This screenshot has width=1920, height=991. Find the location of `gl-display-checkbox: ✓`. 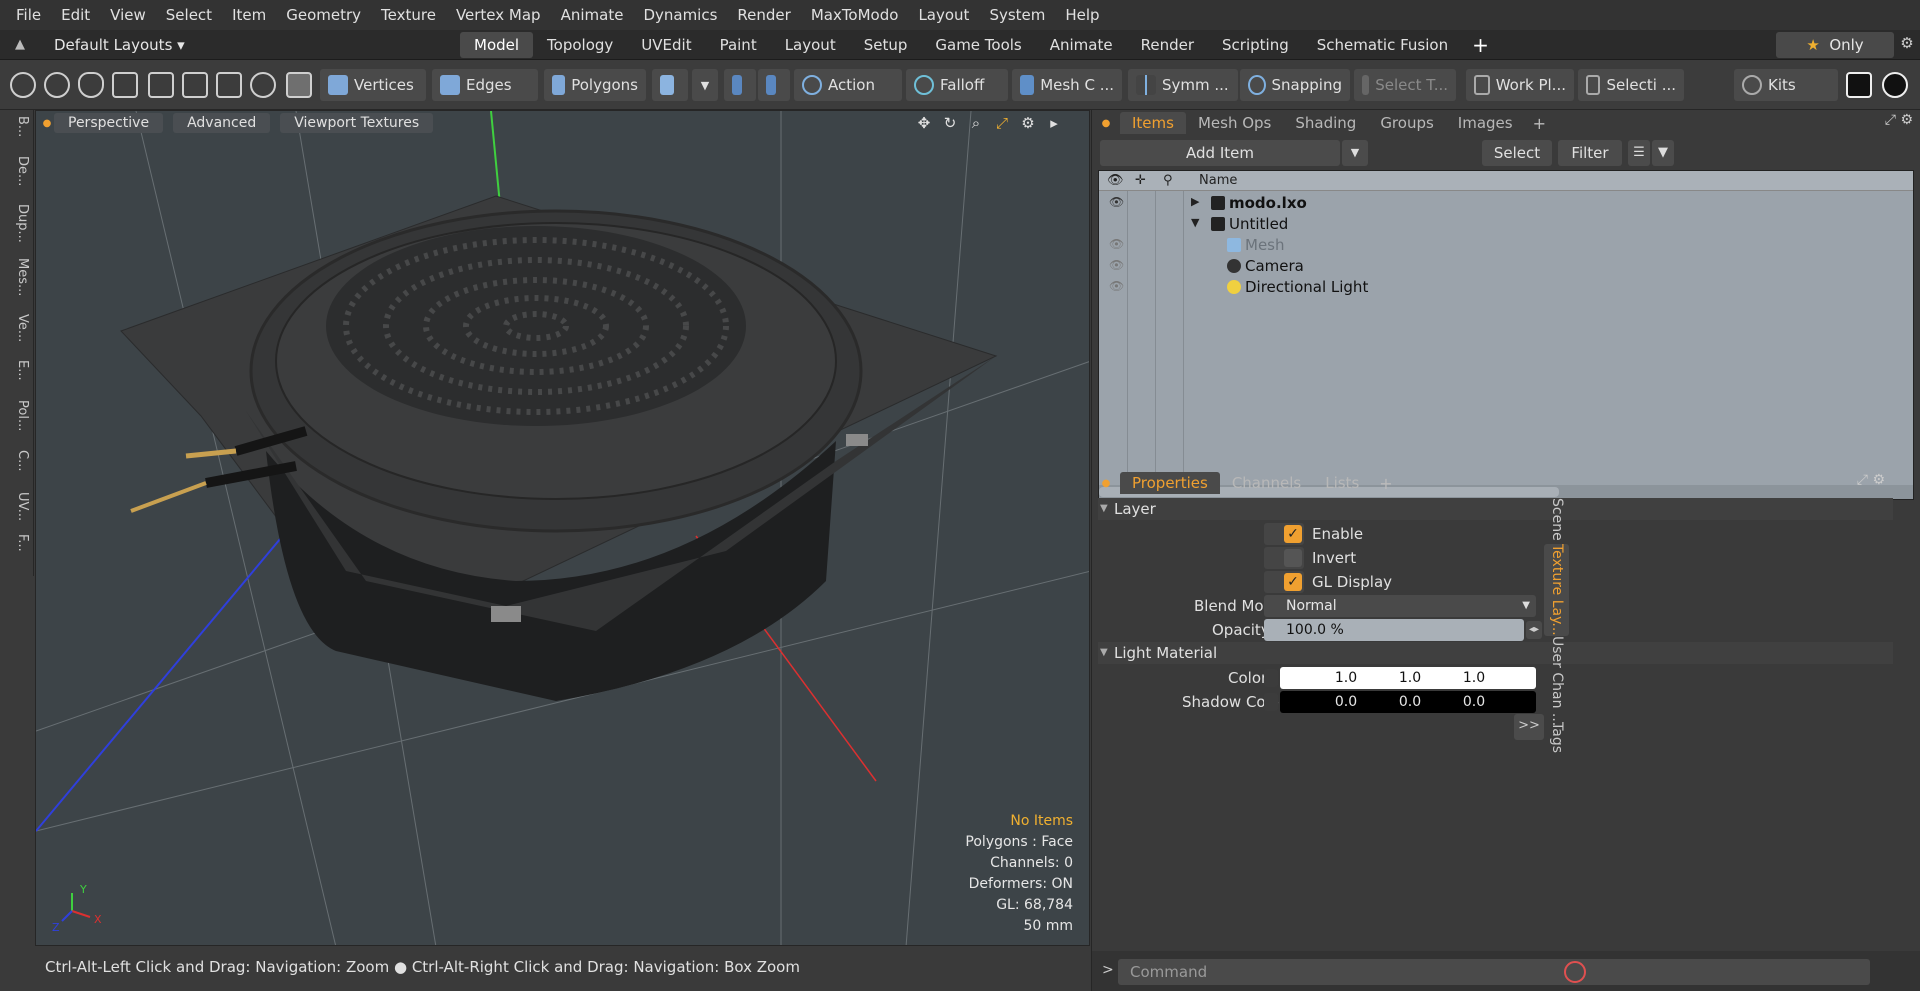

gl-display-checkbox: ✓ is located at coordinates (1284, 582).